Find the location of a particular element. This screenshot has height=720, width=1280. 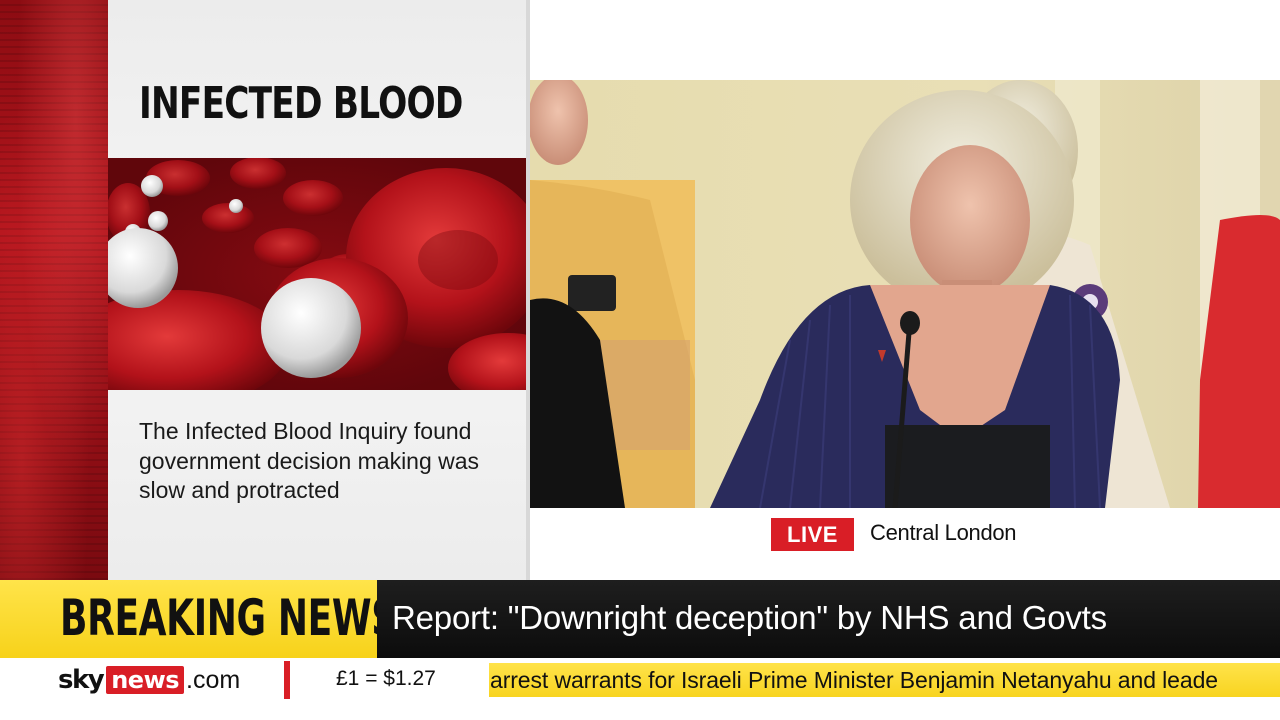

ticker-separator is located at coordinates (287, 680).